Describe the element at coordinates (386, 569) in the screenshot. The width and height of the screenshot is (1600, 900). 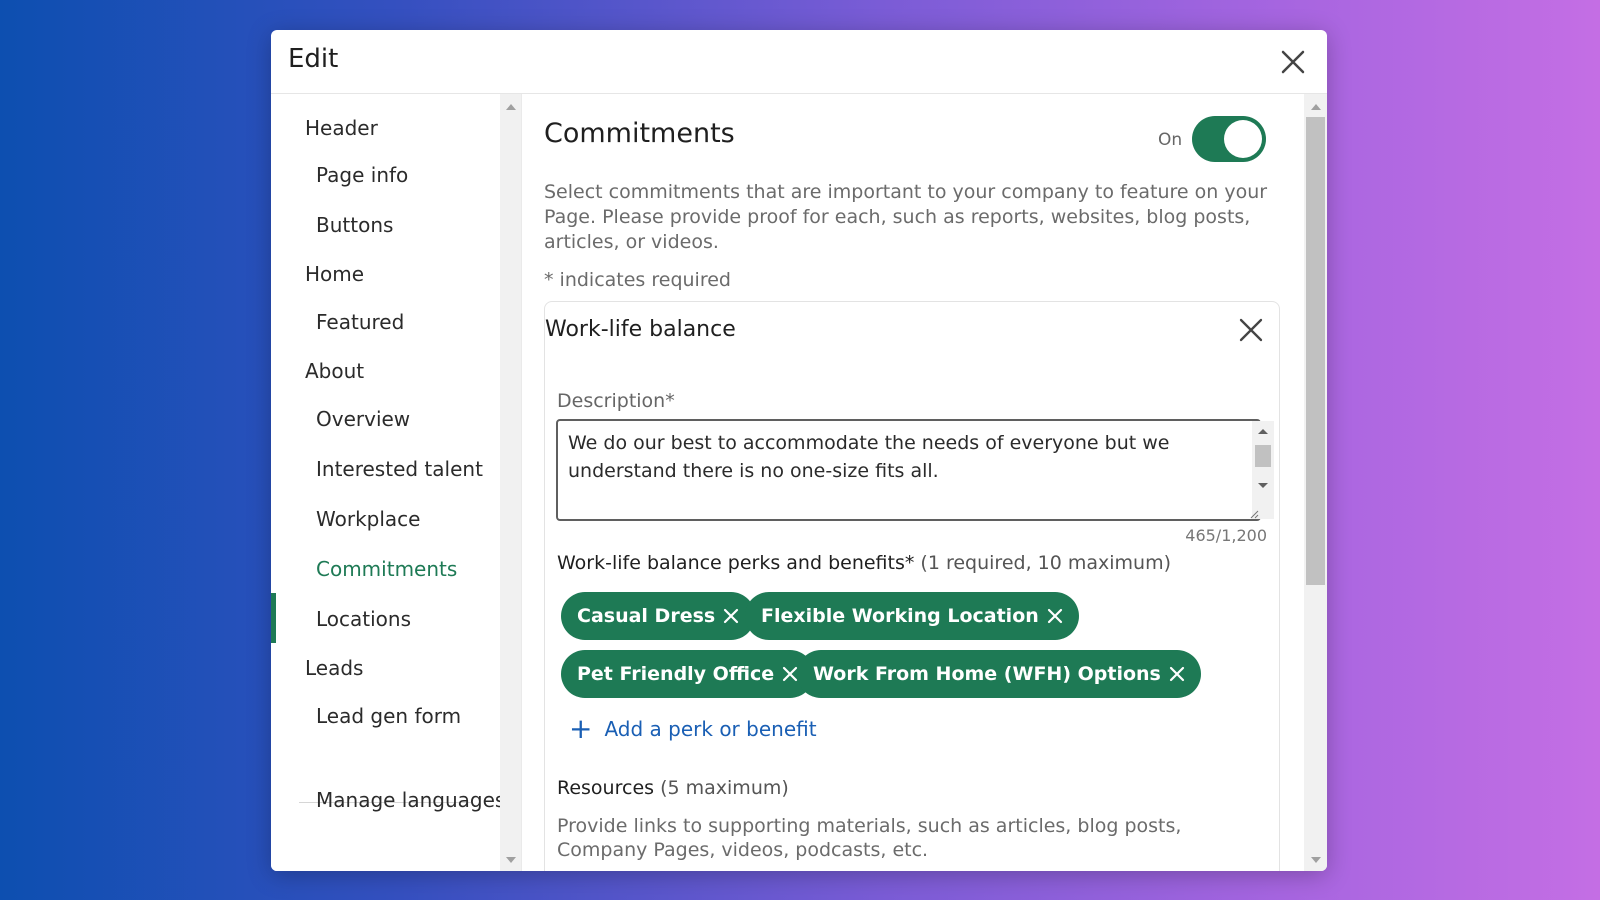
I see `sidebar-item-commitments: Commitments` at that location.